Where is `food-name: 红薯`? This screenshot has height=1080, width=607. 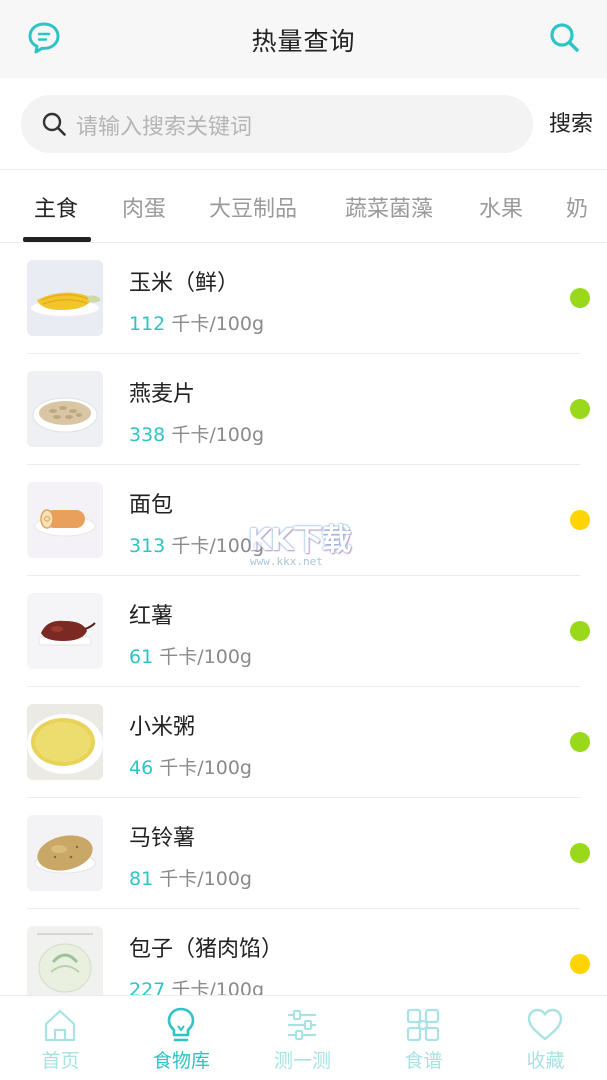 food-name: 红薯 is located at coordinates (151, 616).